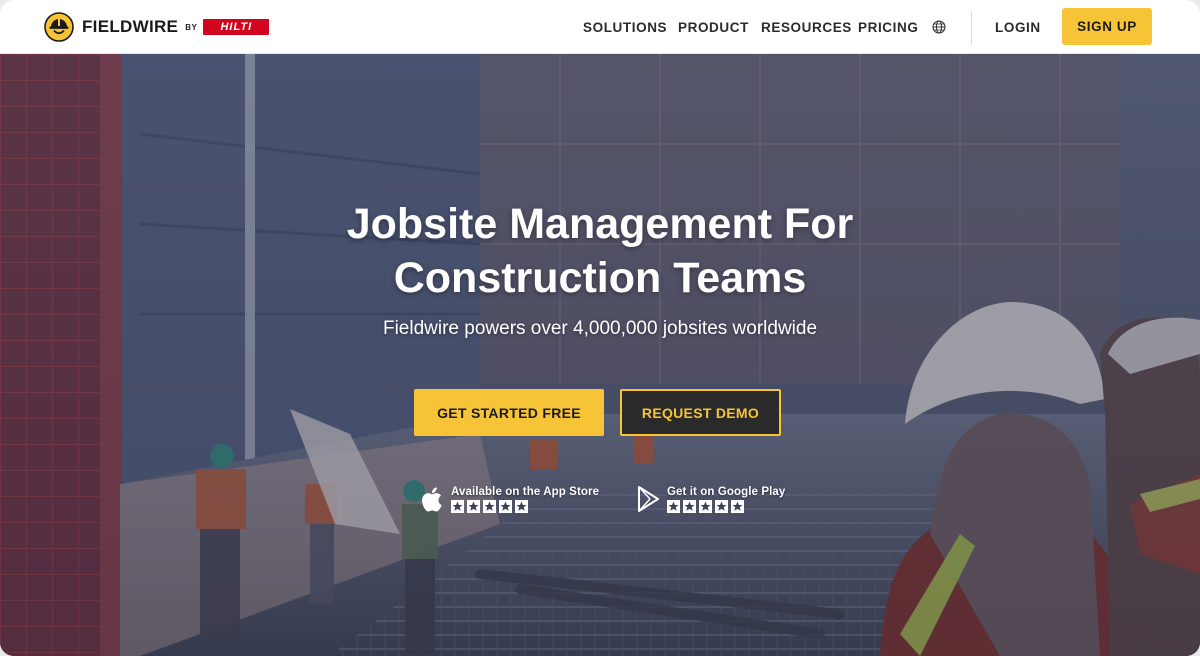  I want to click on nav-item-resources: RESOURCES, so click(806, 27).